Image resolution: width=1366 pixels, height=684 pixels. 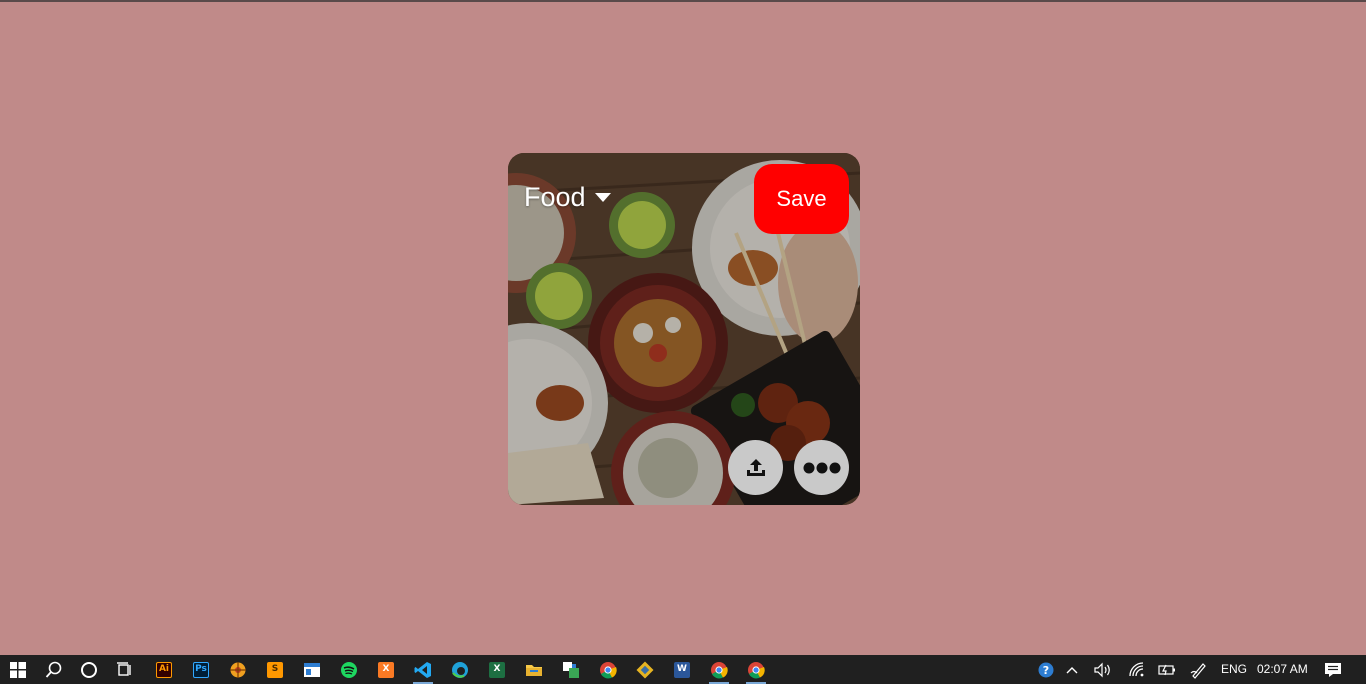 What do you see at coordinates (125, 669) in the screenshot?
I see `task-view-icon` at bounding box center [125, 669].